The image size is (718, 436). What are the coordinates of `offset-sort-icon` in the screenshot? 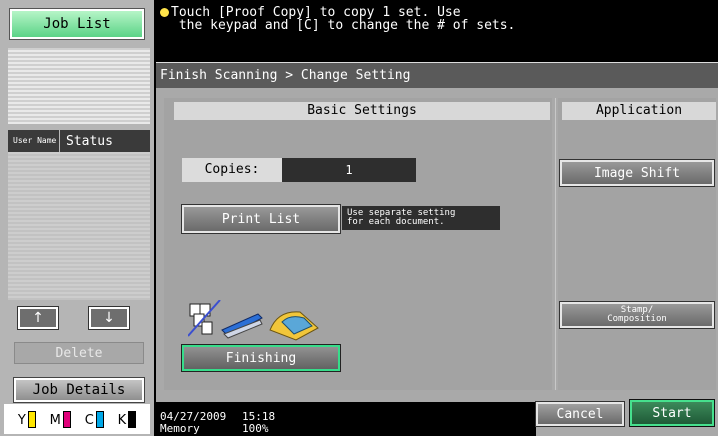 It's located at (204, 318).